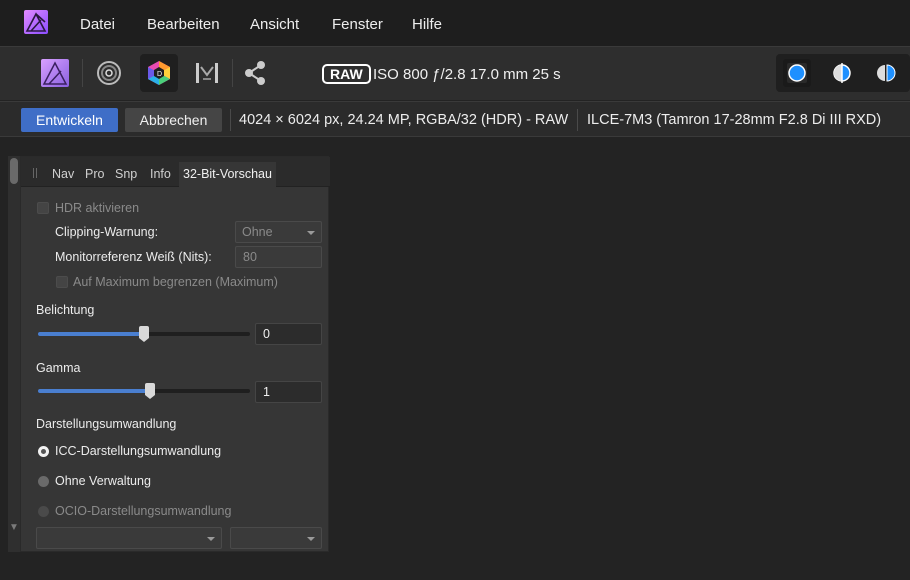  I want to click on liquify-icon, so click(109, 73).